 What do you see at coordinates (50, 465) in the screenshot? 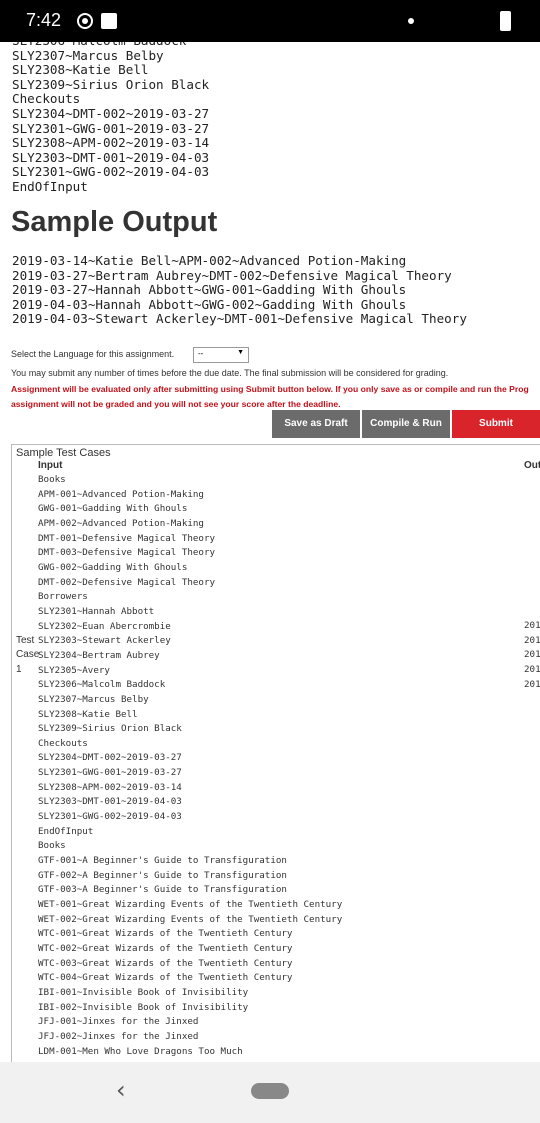
I see `input-column-header: Input` at bounding box center [50, 465].